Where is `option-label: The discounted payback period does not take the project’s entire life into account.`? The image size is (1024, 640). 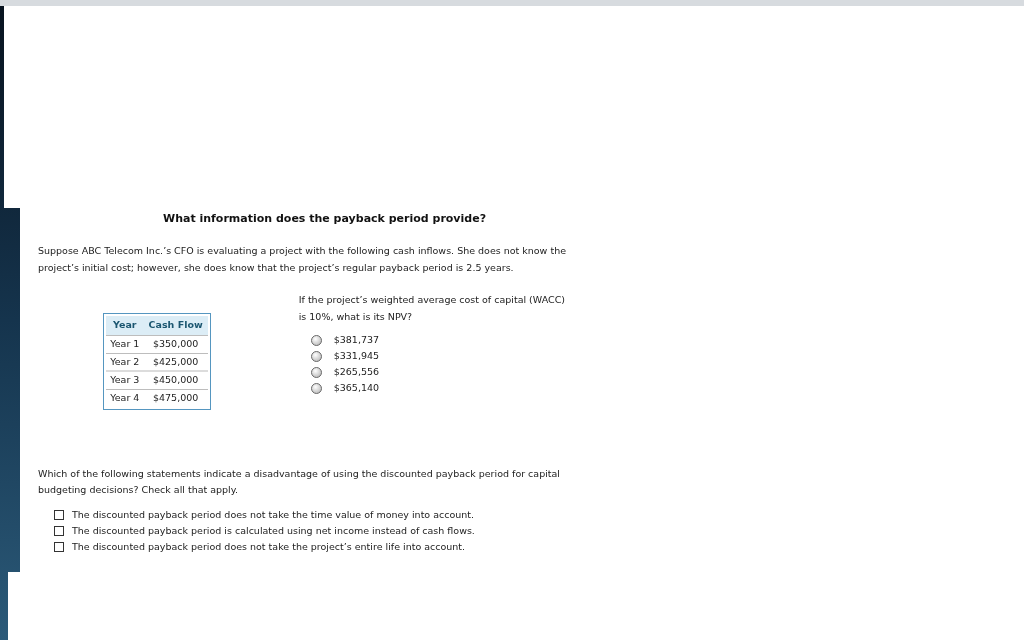
option-label: The discounted payback period does not take the project’s entire life into account. is located at coordinates (269, 547).